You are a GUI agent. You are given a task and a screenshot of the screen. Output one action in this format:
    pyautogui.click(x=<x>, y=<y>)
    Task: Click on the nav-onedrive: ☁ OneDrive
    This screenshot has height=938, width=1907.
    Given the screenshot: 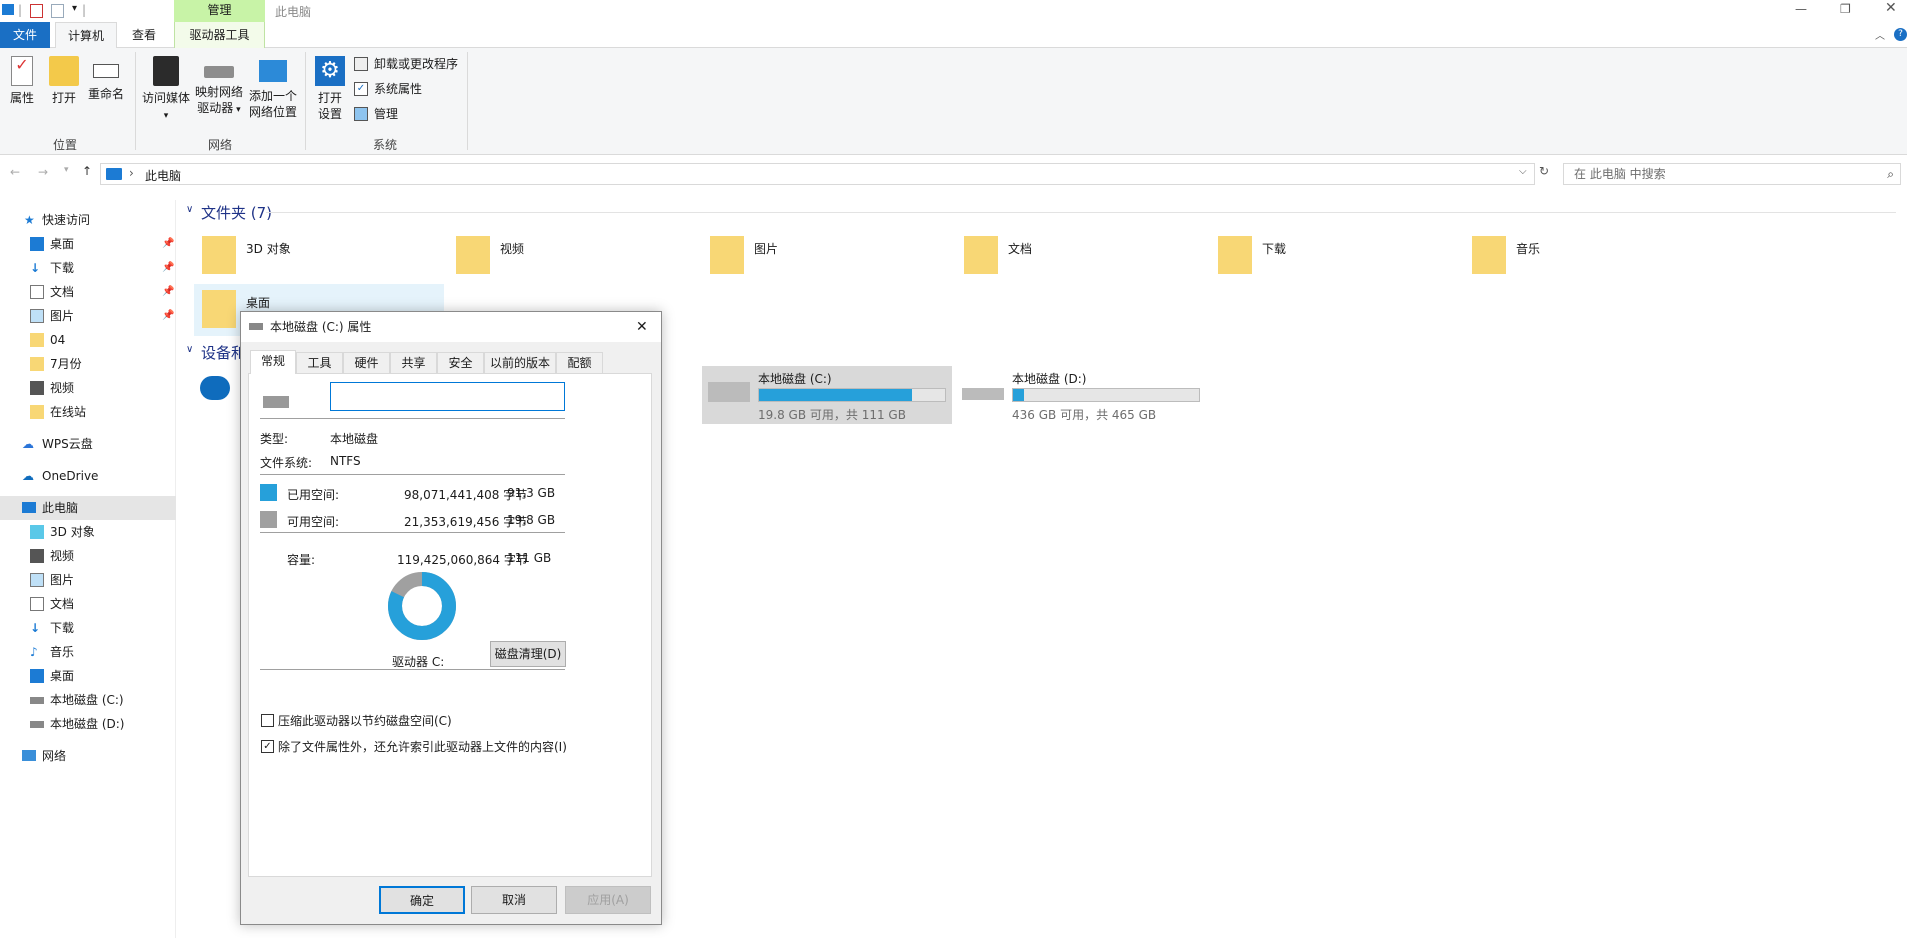 What is the action you would take?
    pyautogui.click(x=88, y=476)
    